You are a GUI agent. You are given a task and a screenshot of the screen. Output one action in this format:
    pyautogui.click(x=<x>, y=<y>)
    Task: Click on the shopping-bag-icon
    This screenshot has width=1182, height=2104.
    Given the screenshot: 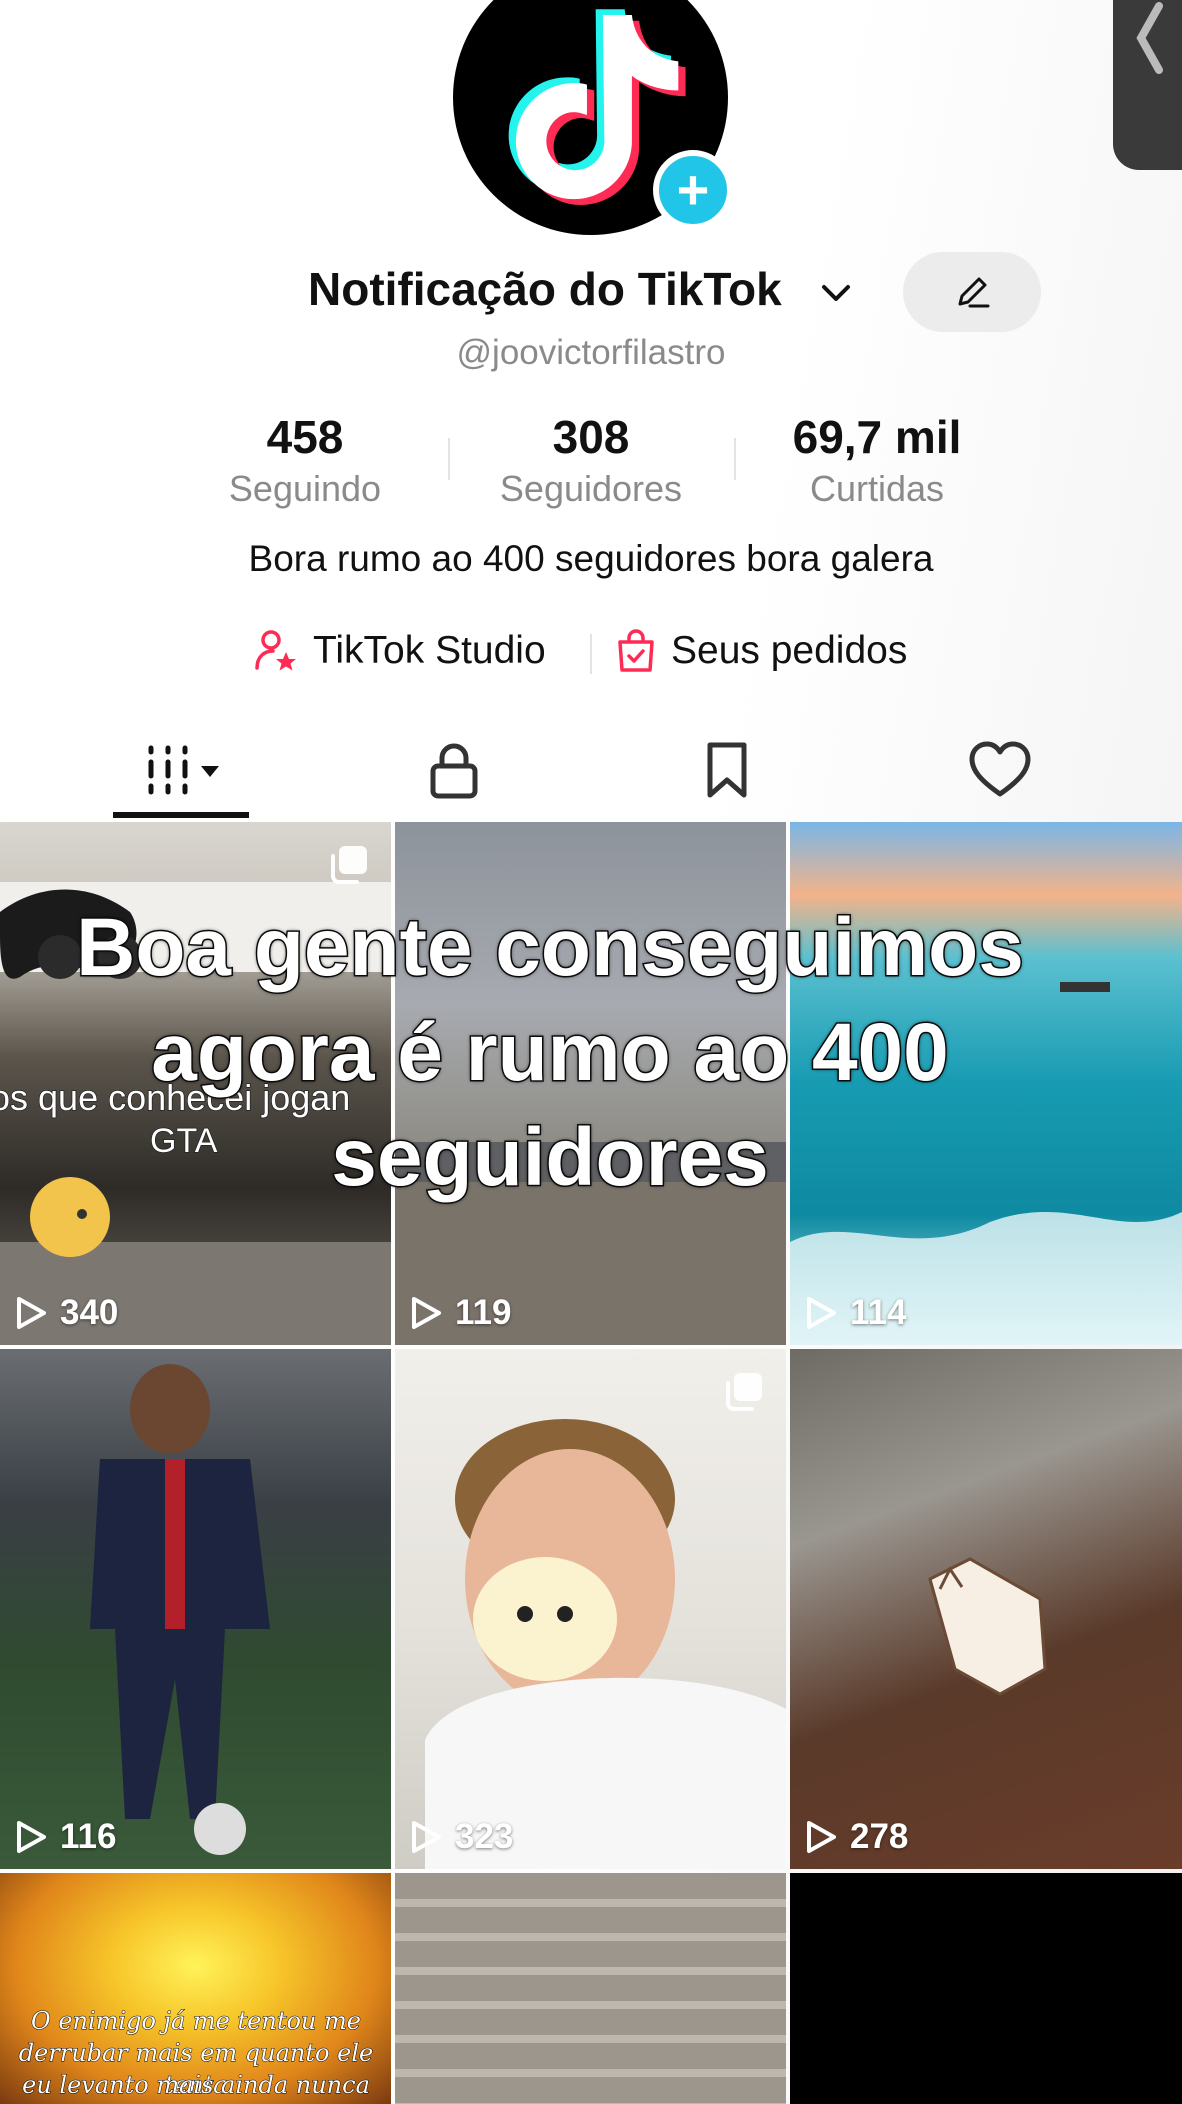 What is the action you would take?
    pyautogui.click(x=636, y=650)
    